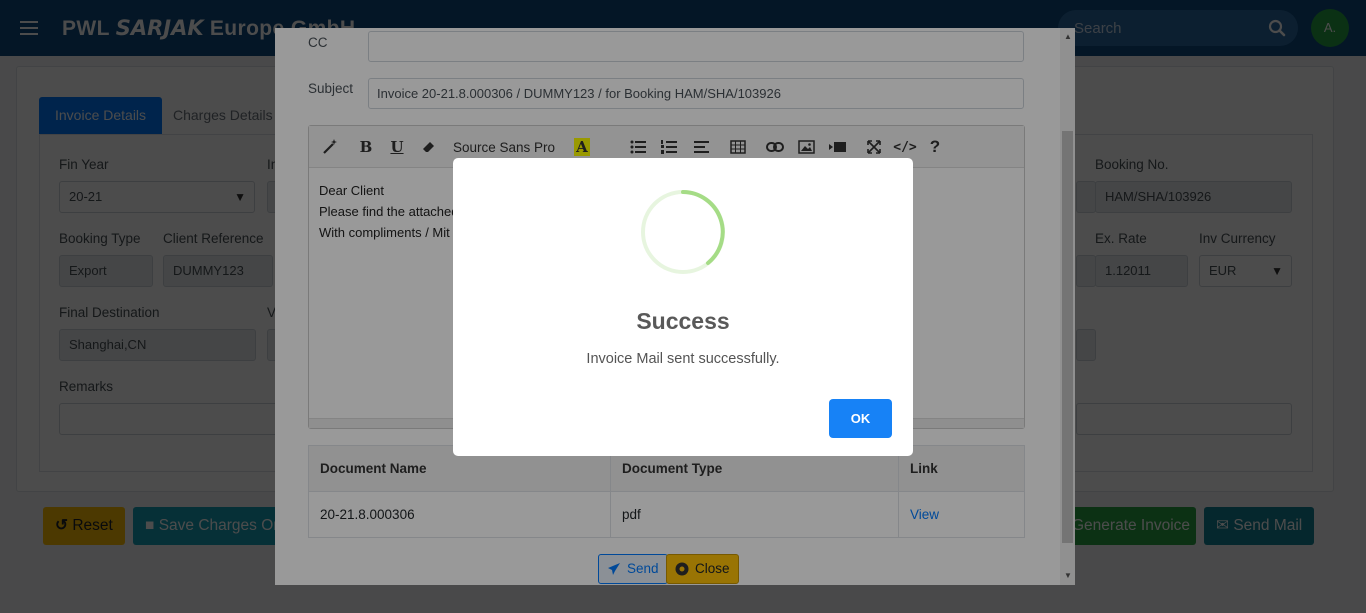 This screenshot has height=613, width=1366. Describe the element at coordinates (683, 232) in the screenshot. I see `success-loader-icon` at that location.